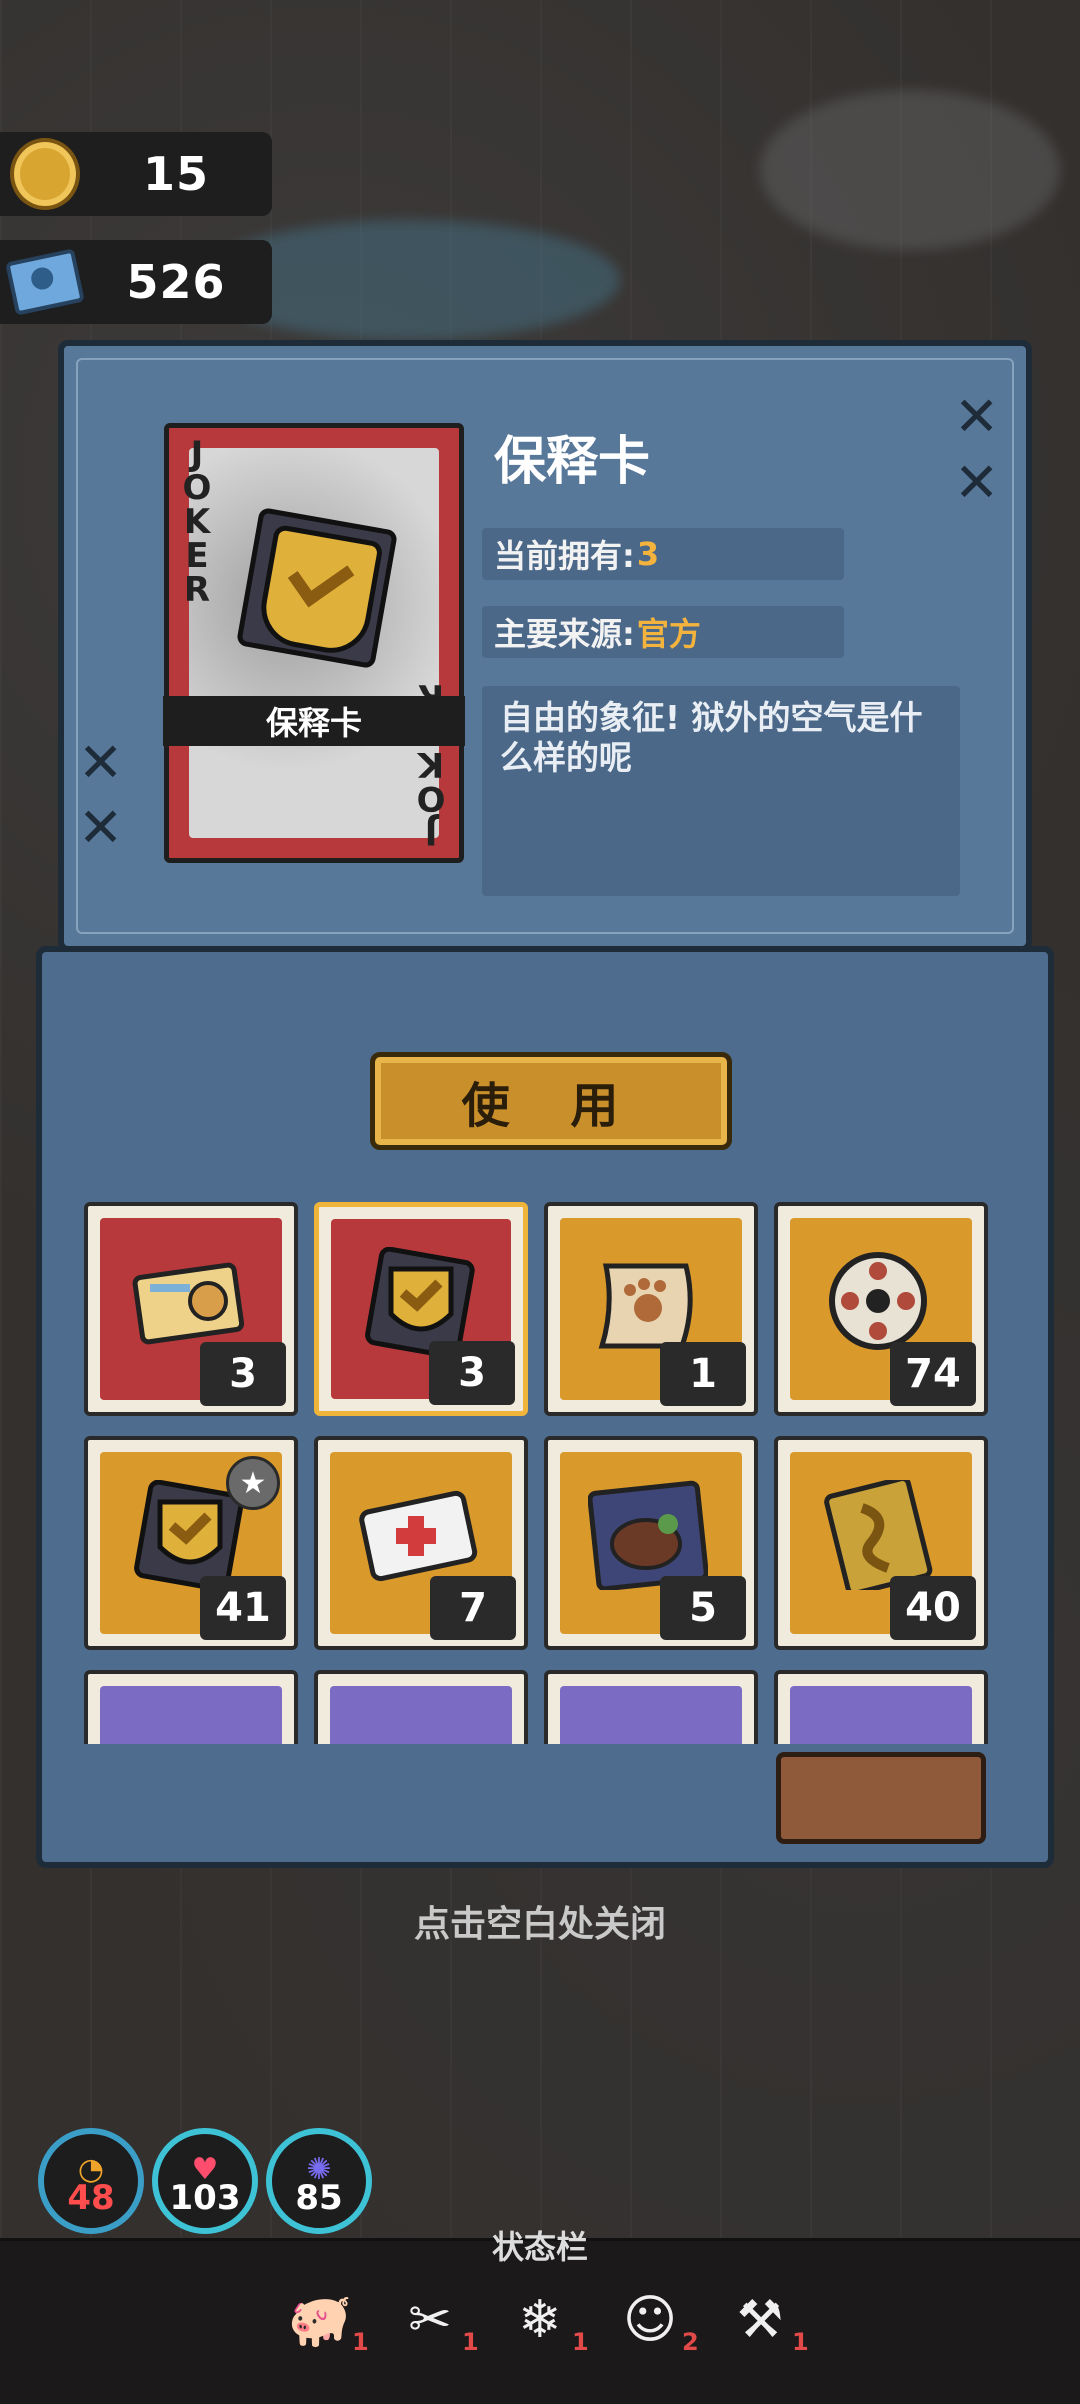 The width and height of the screenshot is (1080, 2404). I want to click on medical-card-icon, so click(418, 1535).